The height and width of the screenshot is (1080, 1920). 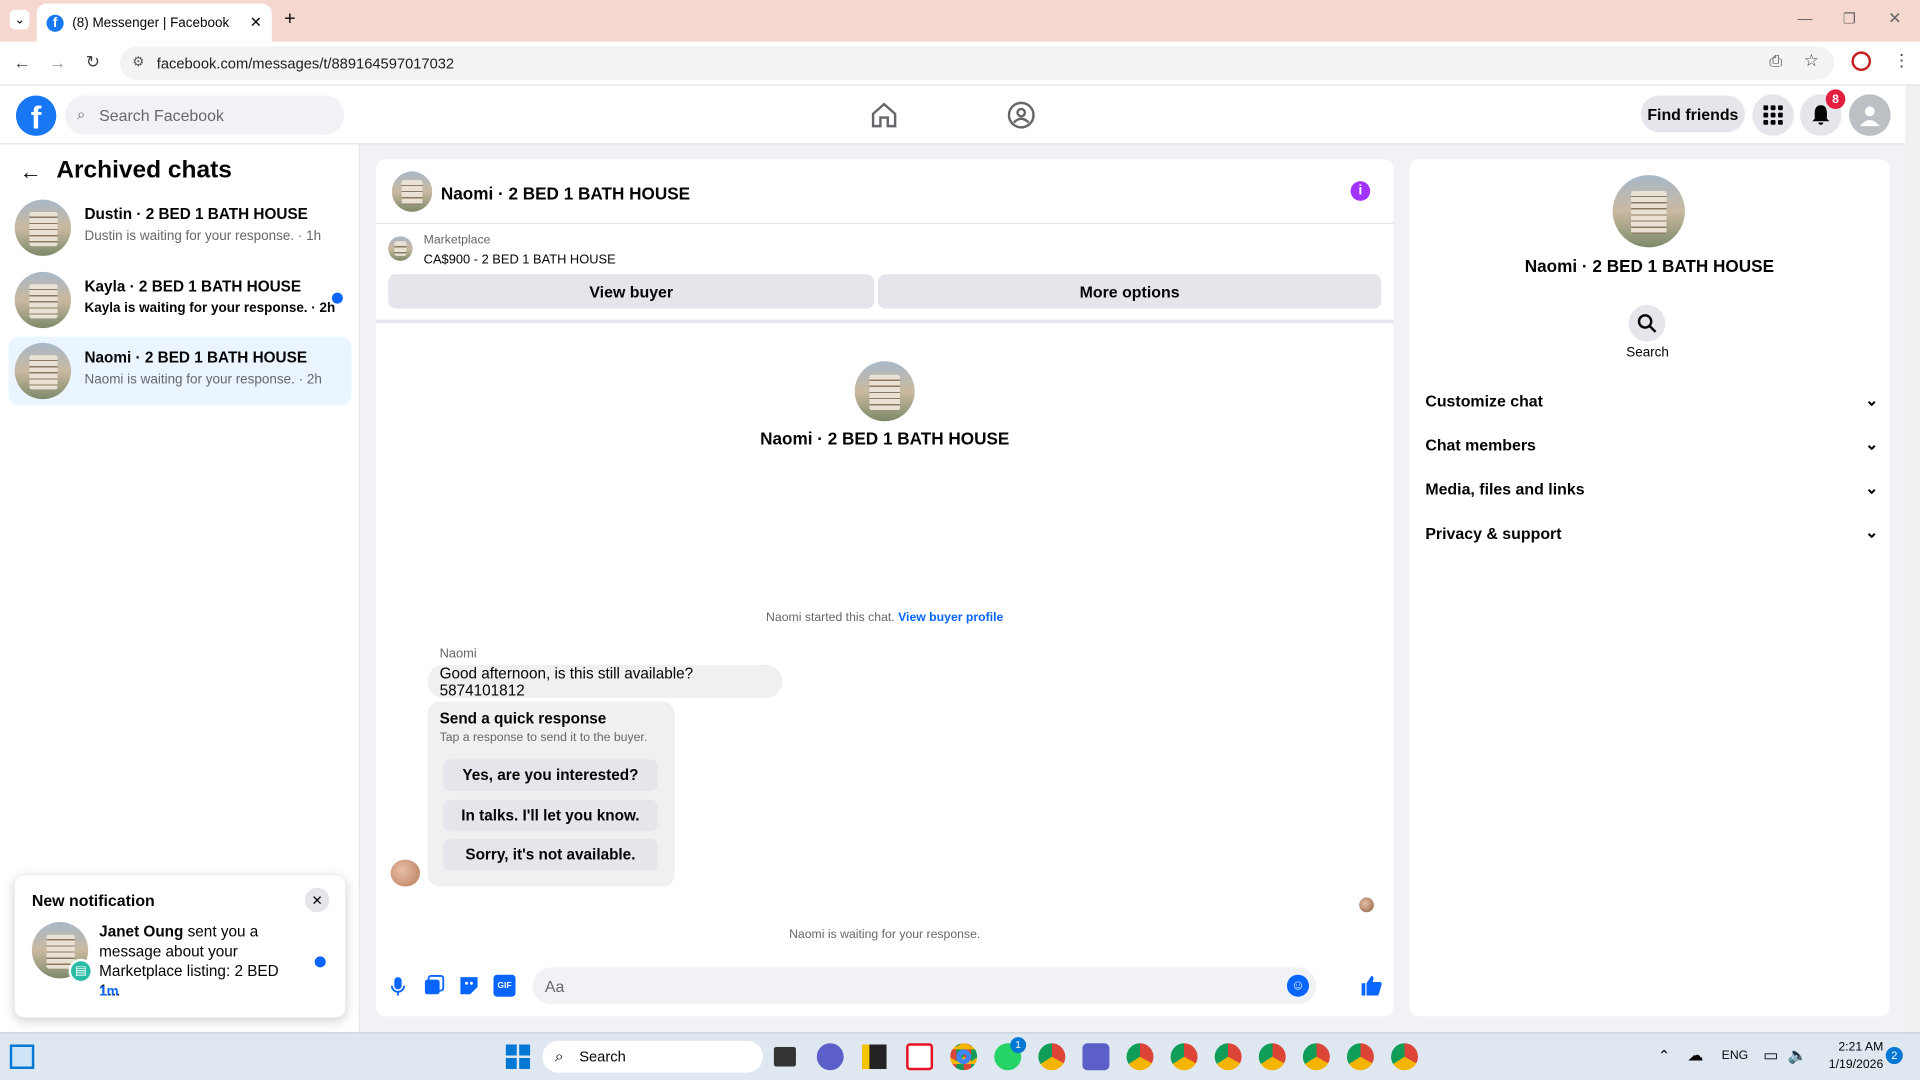 What do you see at coordinates (1861, 61) in the screenshot?
I see `profile-icon` at bounding box center [1861, 61].